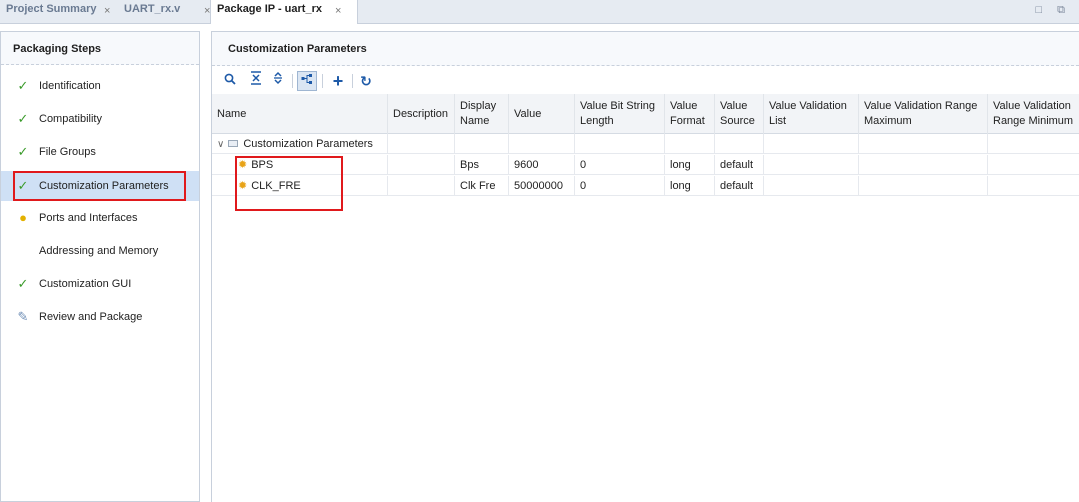 This screenshot has width=1079, height=502. I want to click on tab-label: Project Summary, so click(51, 9).